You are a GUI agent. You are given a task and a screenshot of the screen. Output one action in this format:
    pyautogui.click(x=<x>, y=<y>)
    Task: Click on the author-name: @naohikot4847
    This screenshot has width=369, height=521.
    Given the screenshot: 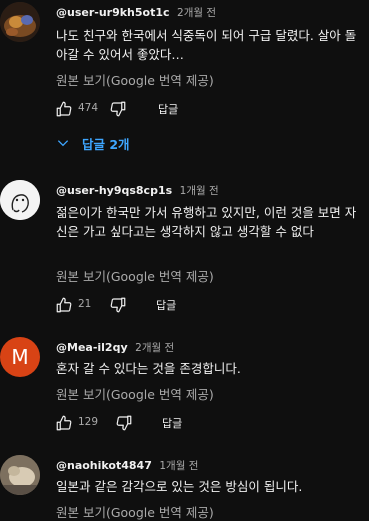 What is the action you would take?
    pyautogui.click(x=104, y=465)
    